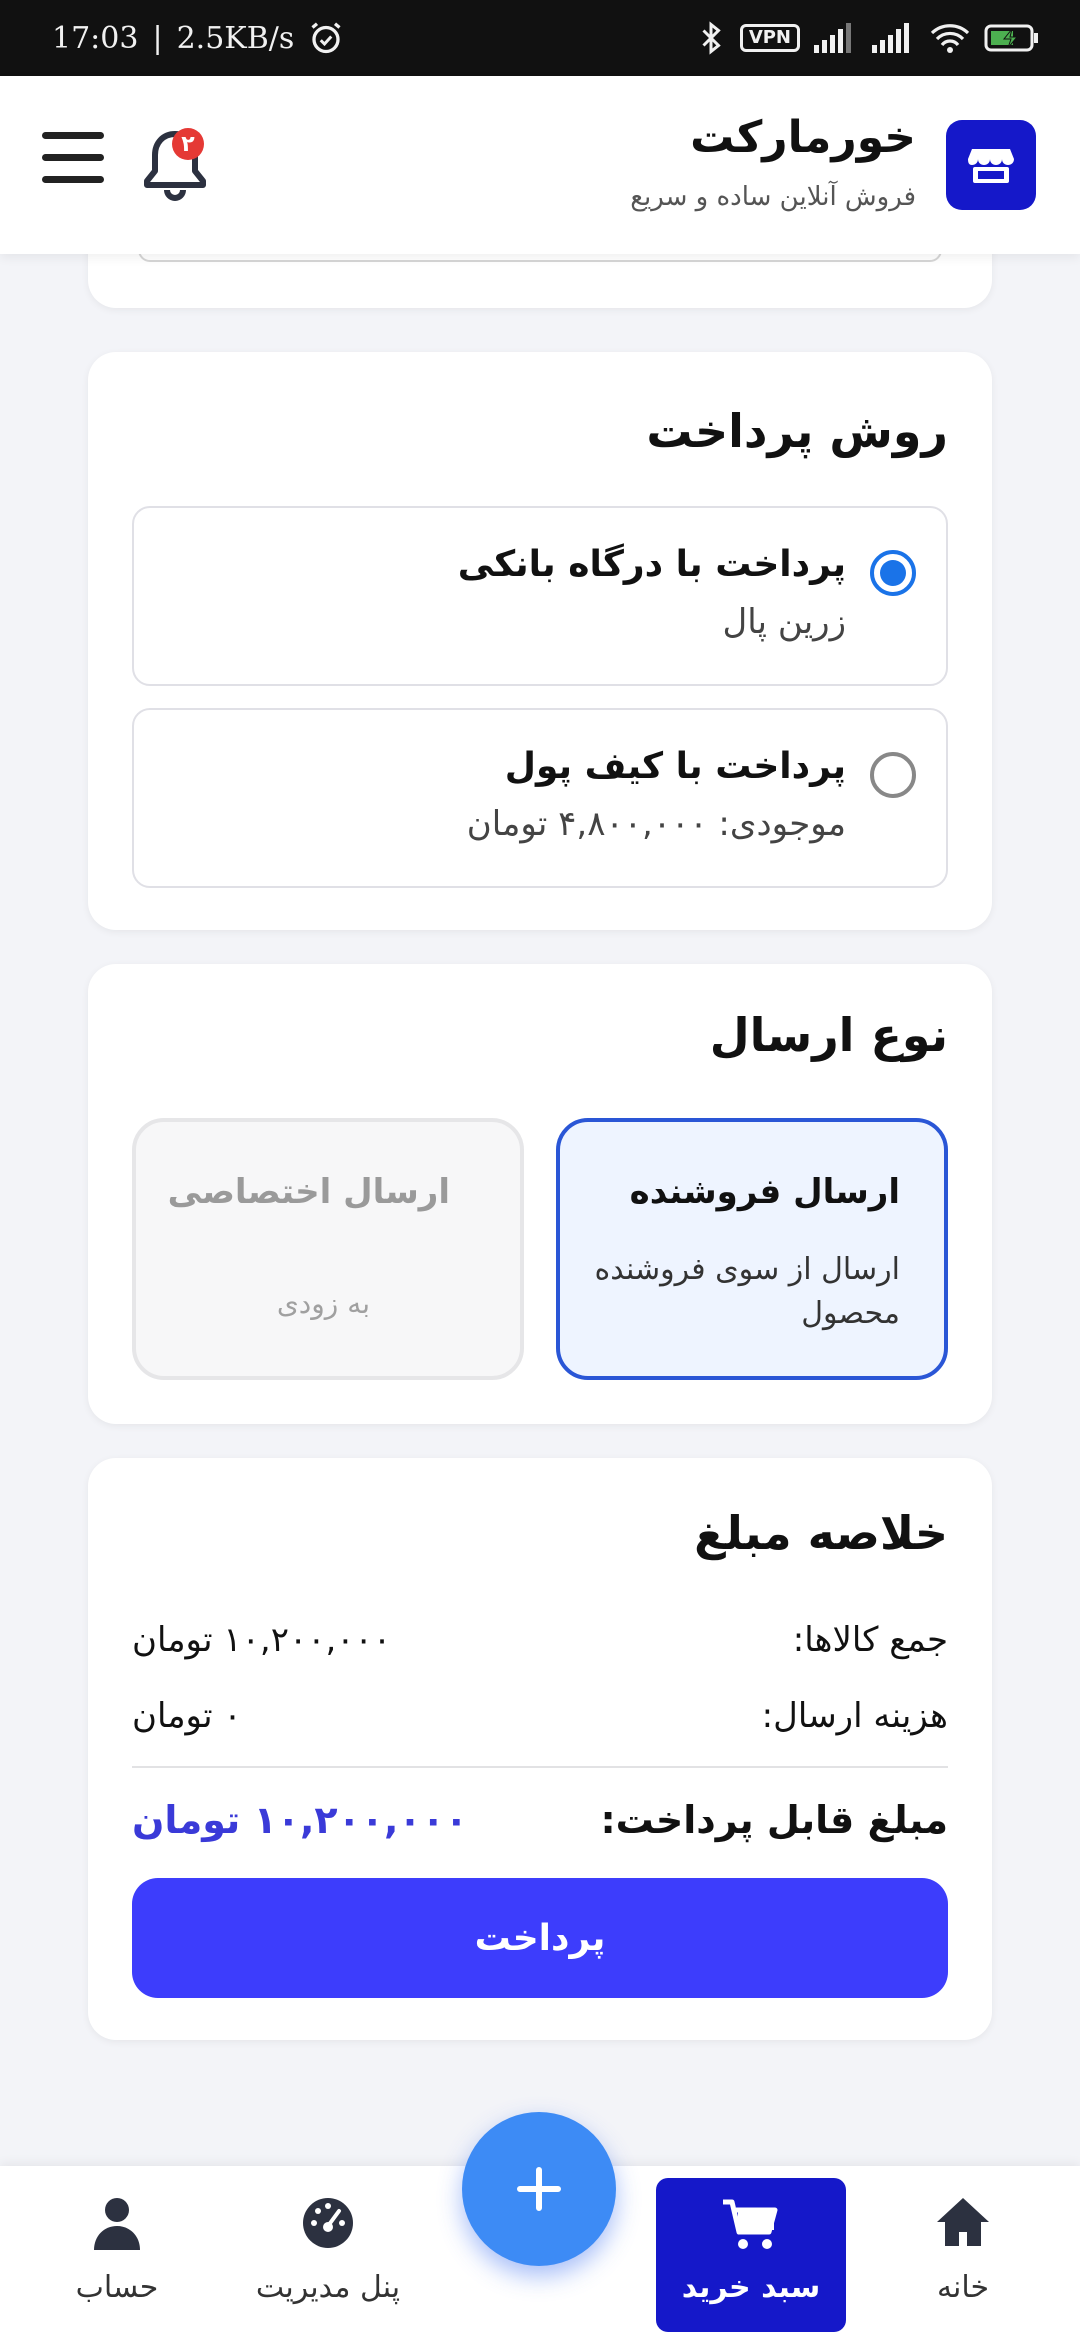 The height and width of the screenshot is (2340, 1080). What do you see at coordinates (540, 1938) in the screenshot?
I see `pay-button: پرداخت` at bounding box center [540, 1938].